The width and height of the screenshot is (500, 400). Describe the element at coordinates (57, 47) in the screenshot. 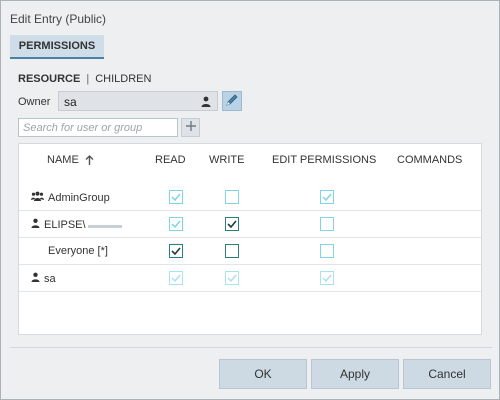

I see `tab-permissions: PERMISSIONS` at that location.